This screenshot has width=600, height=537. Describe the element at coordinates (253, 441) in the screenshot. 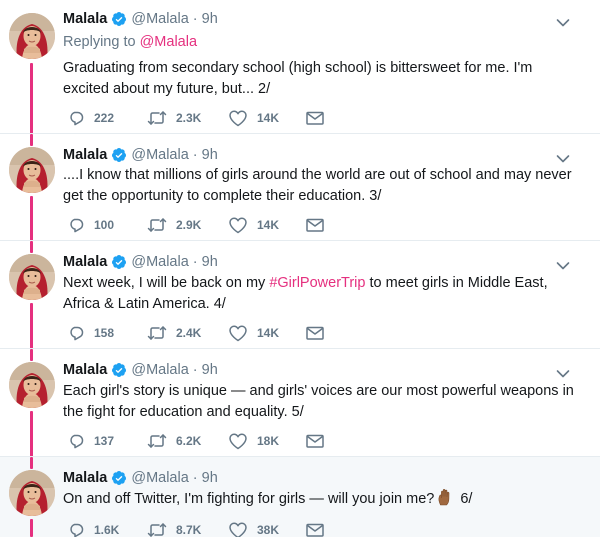

I see `like-button: 18K` at that location.